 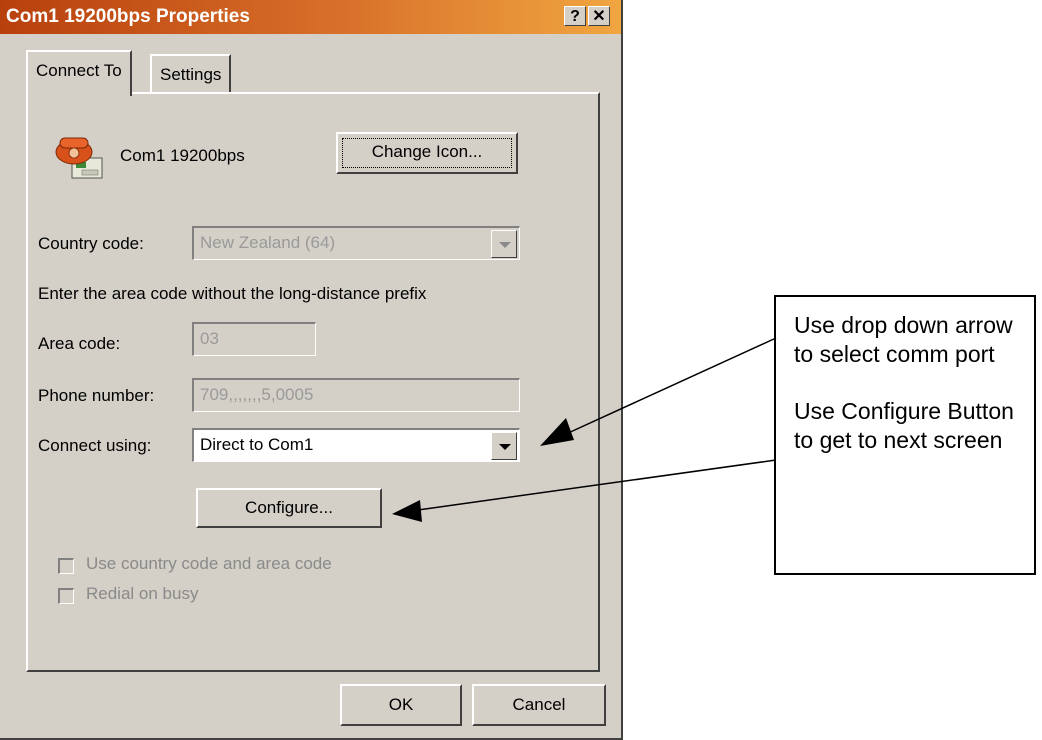 I want to click on annotation-arrows, so click(x=584, y=429).